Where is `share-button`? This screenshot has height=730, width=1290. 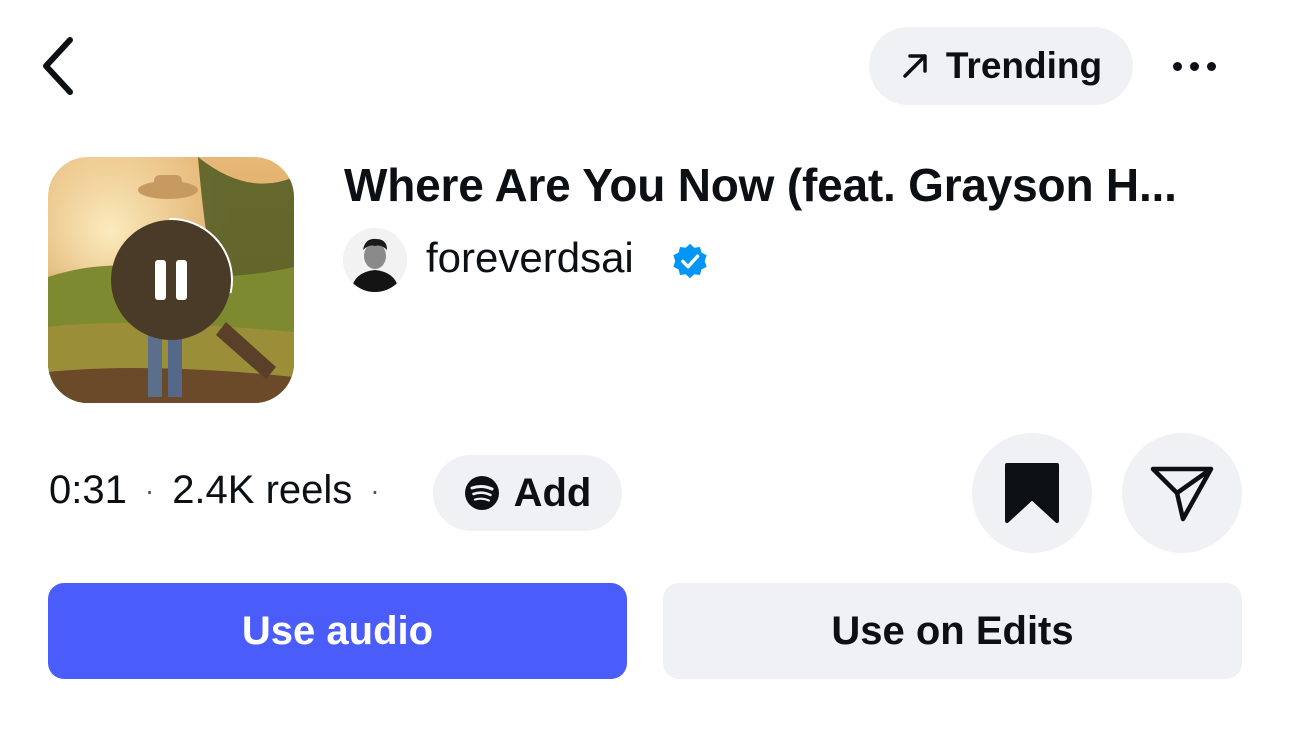
share-button is located at coordinates (1182, 493).